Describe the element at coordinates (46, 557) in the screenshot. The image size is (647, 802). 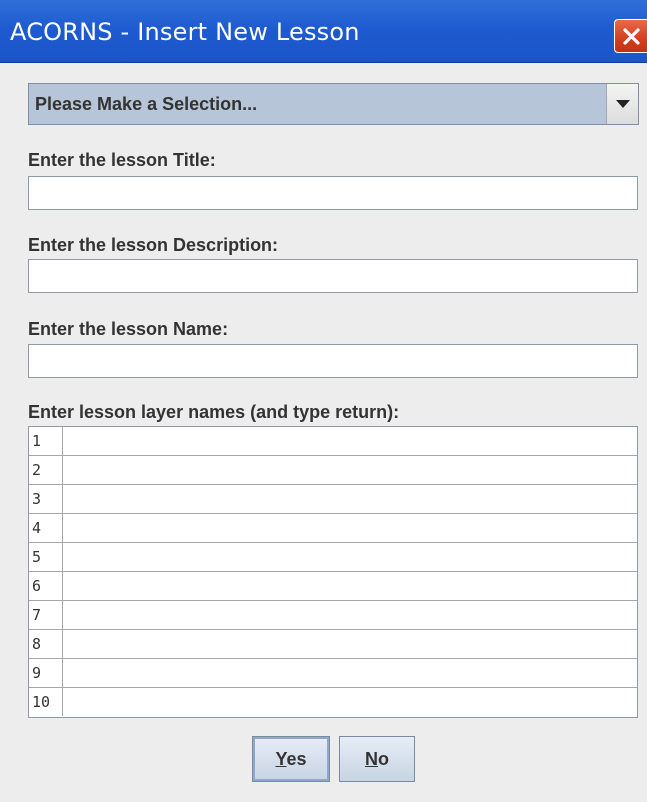
I see `row-number: 5` at that location.